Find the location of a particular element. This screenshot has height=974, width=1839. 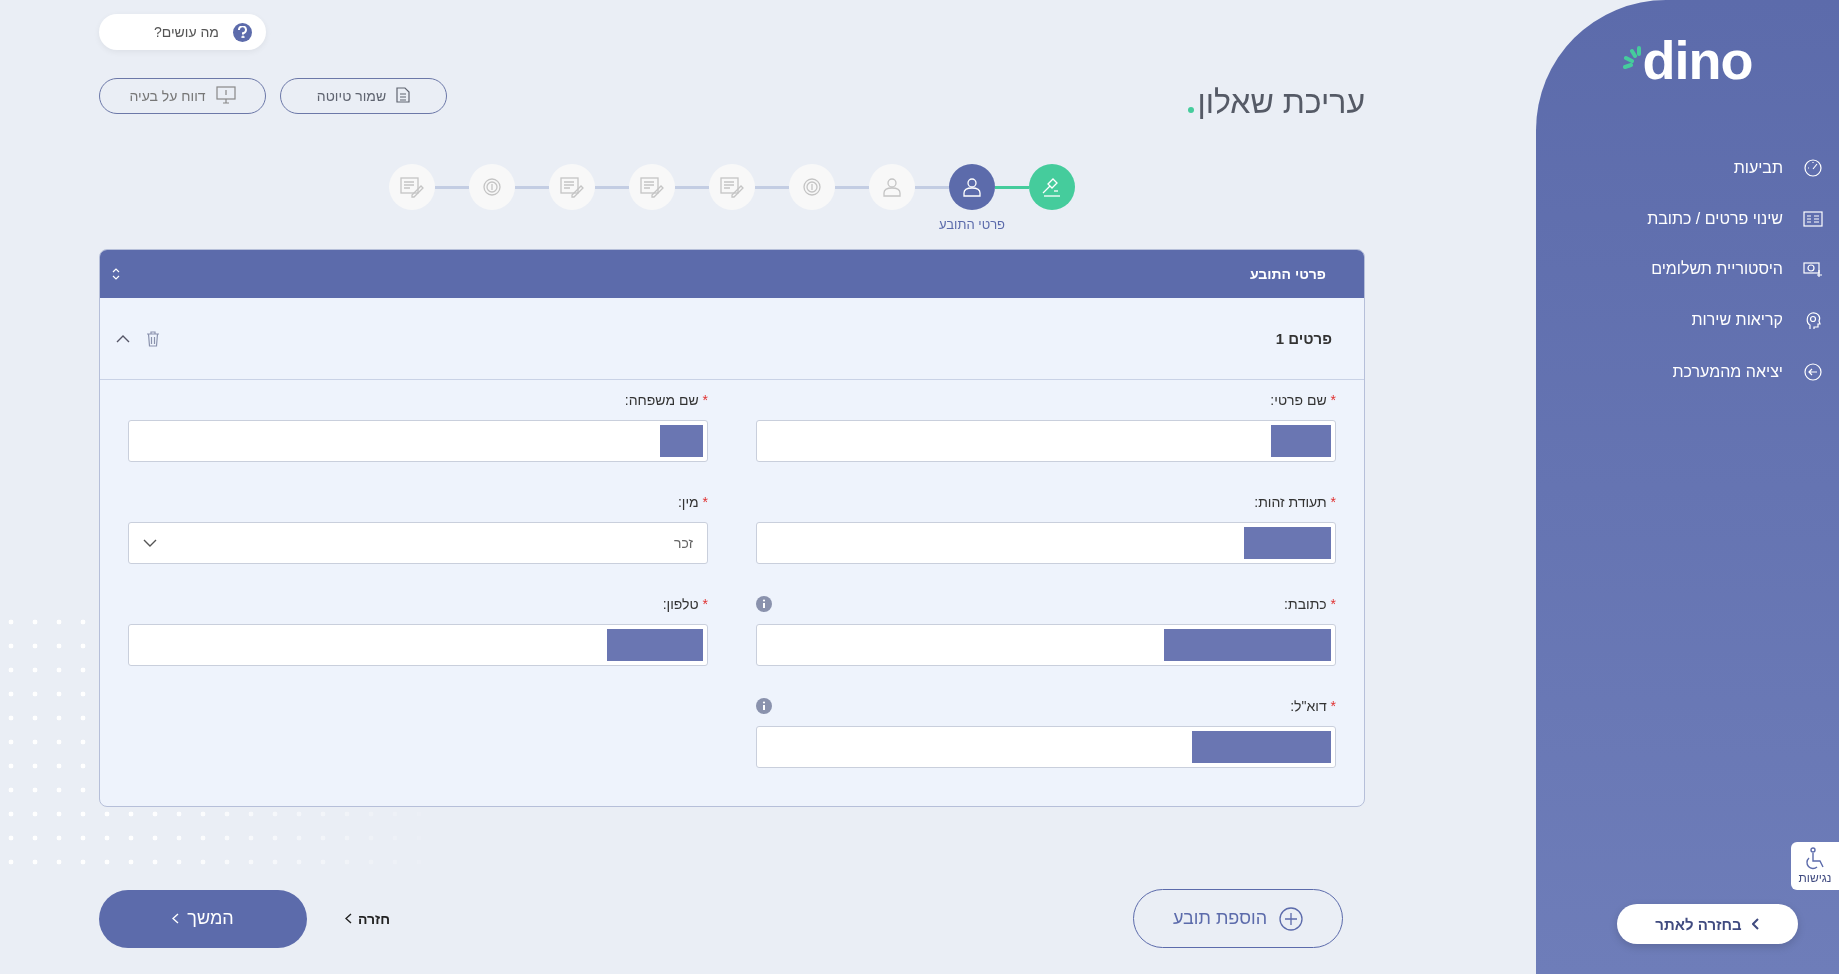

step-button is located at coordinates (972, 187).